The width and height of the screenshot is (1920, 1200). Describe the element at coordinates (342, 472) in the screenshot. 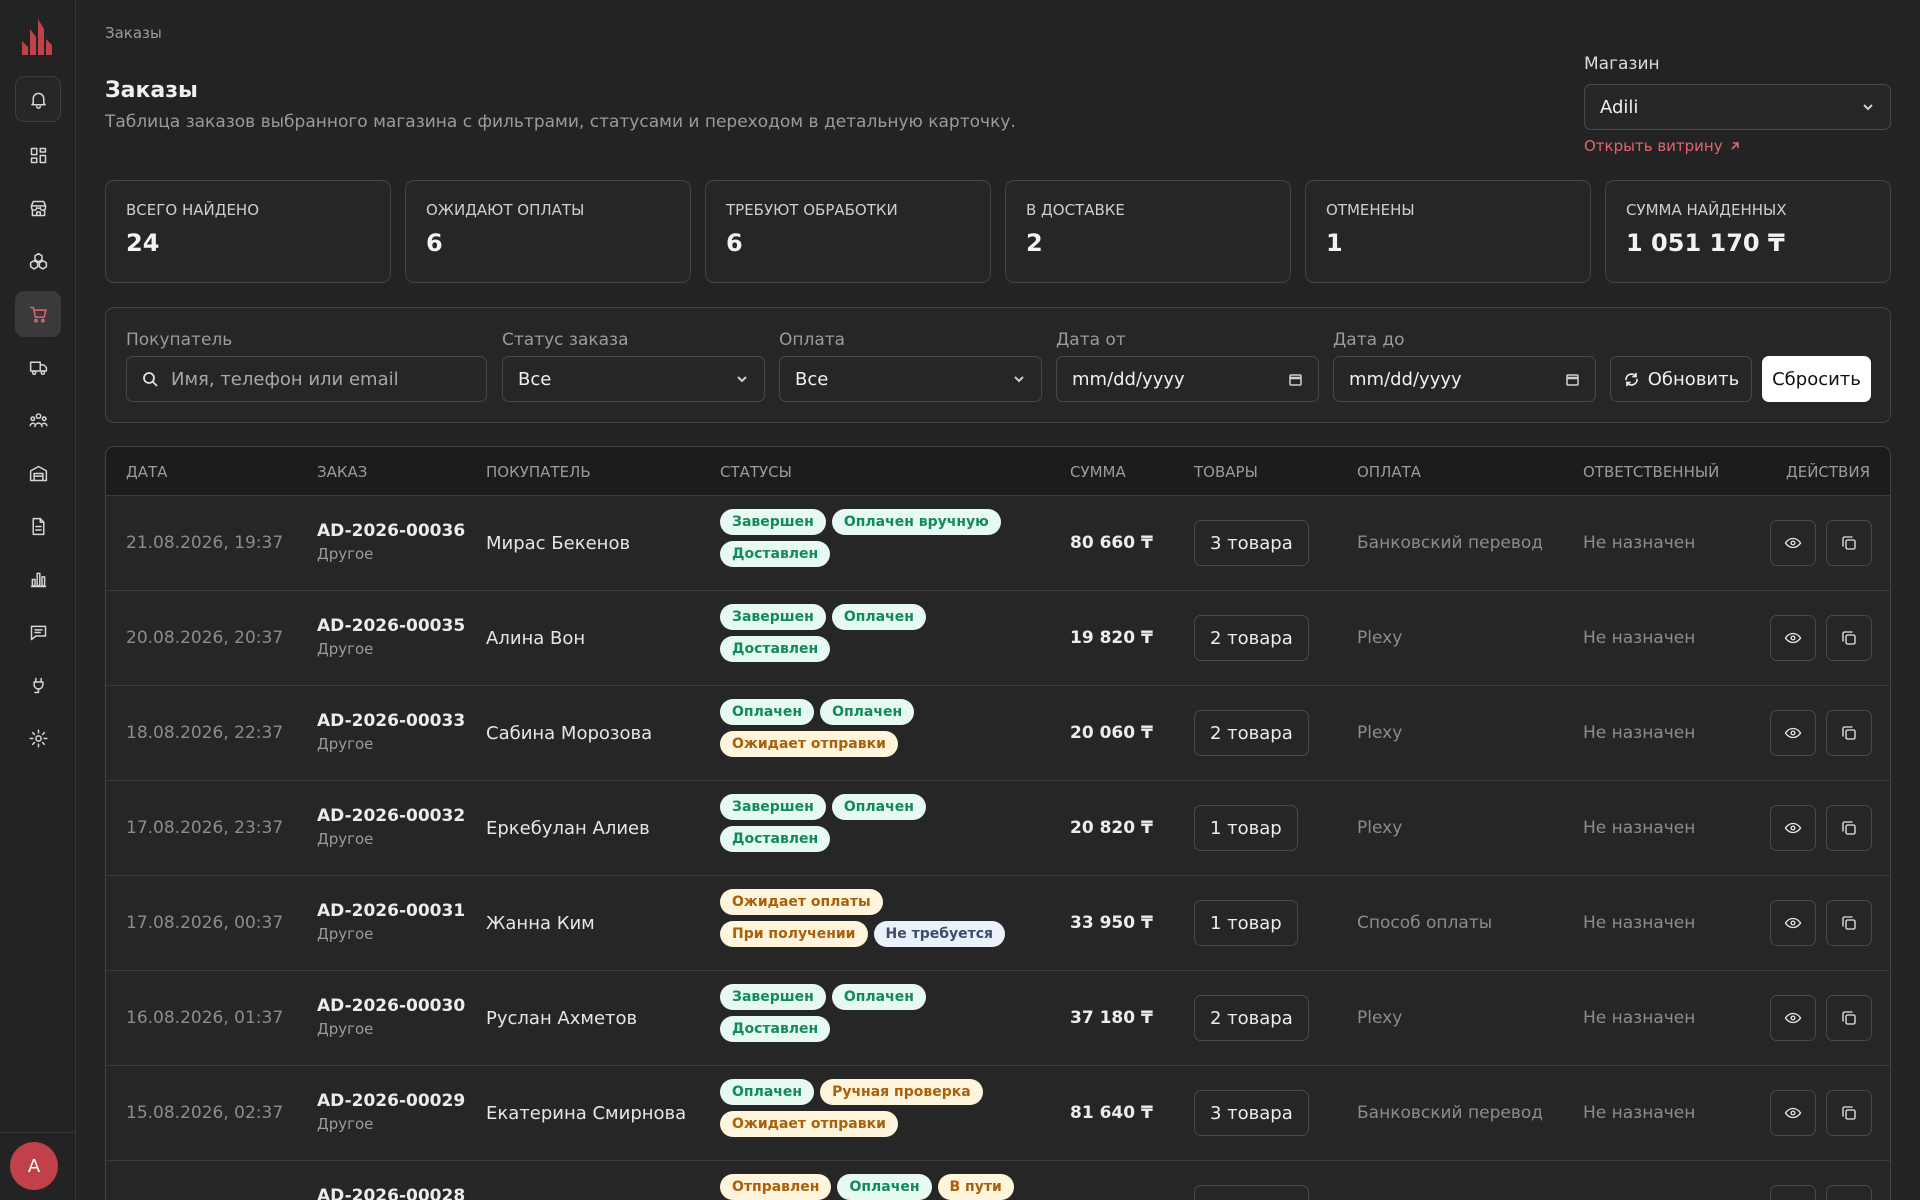

I see `column-header-order: ЗАКАЗ` at that location.